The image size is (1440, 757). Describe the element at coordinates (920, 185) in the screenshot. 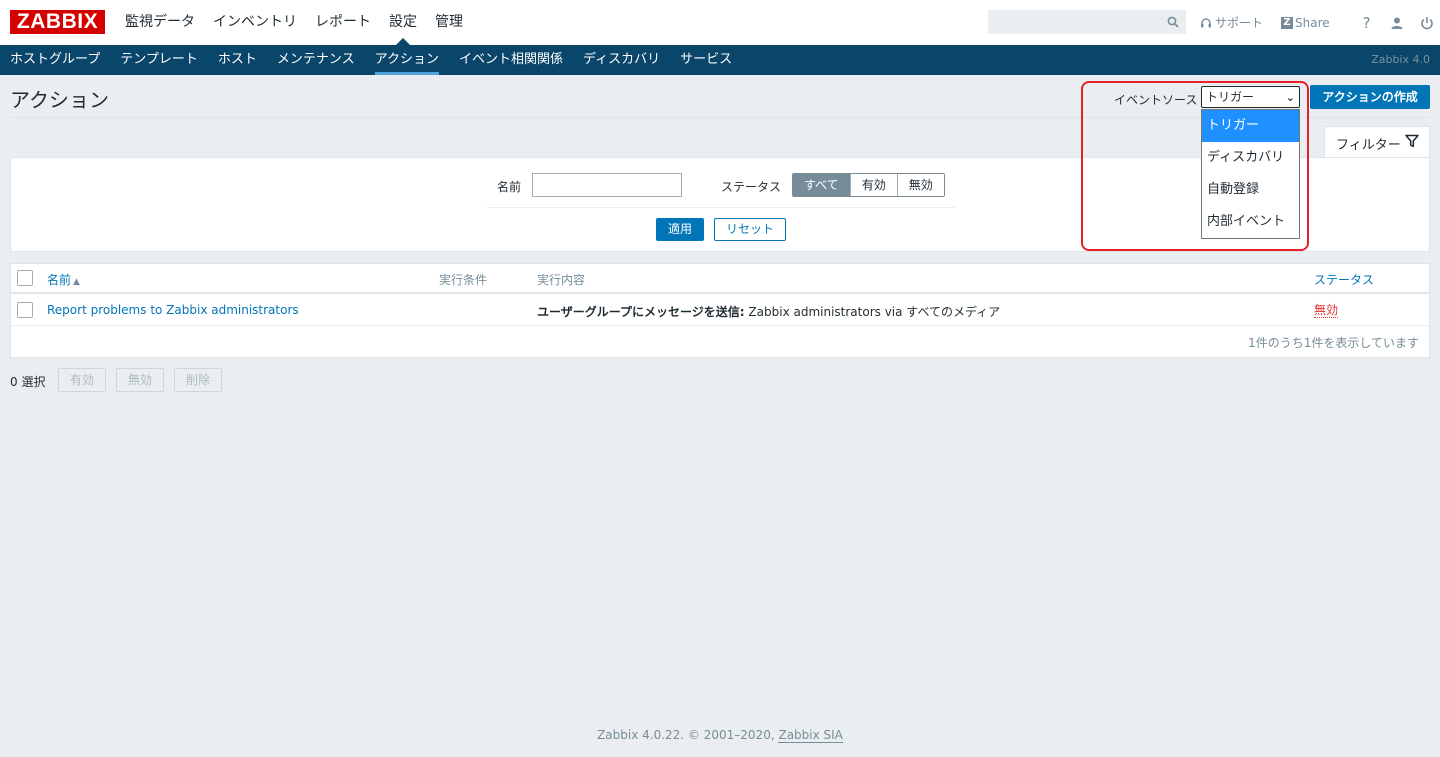

I see `status-option-disabled: 無効` at that location.